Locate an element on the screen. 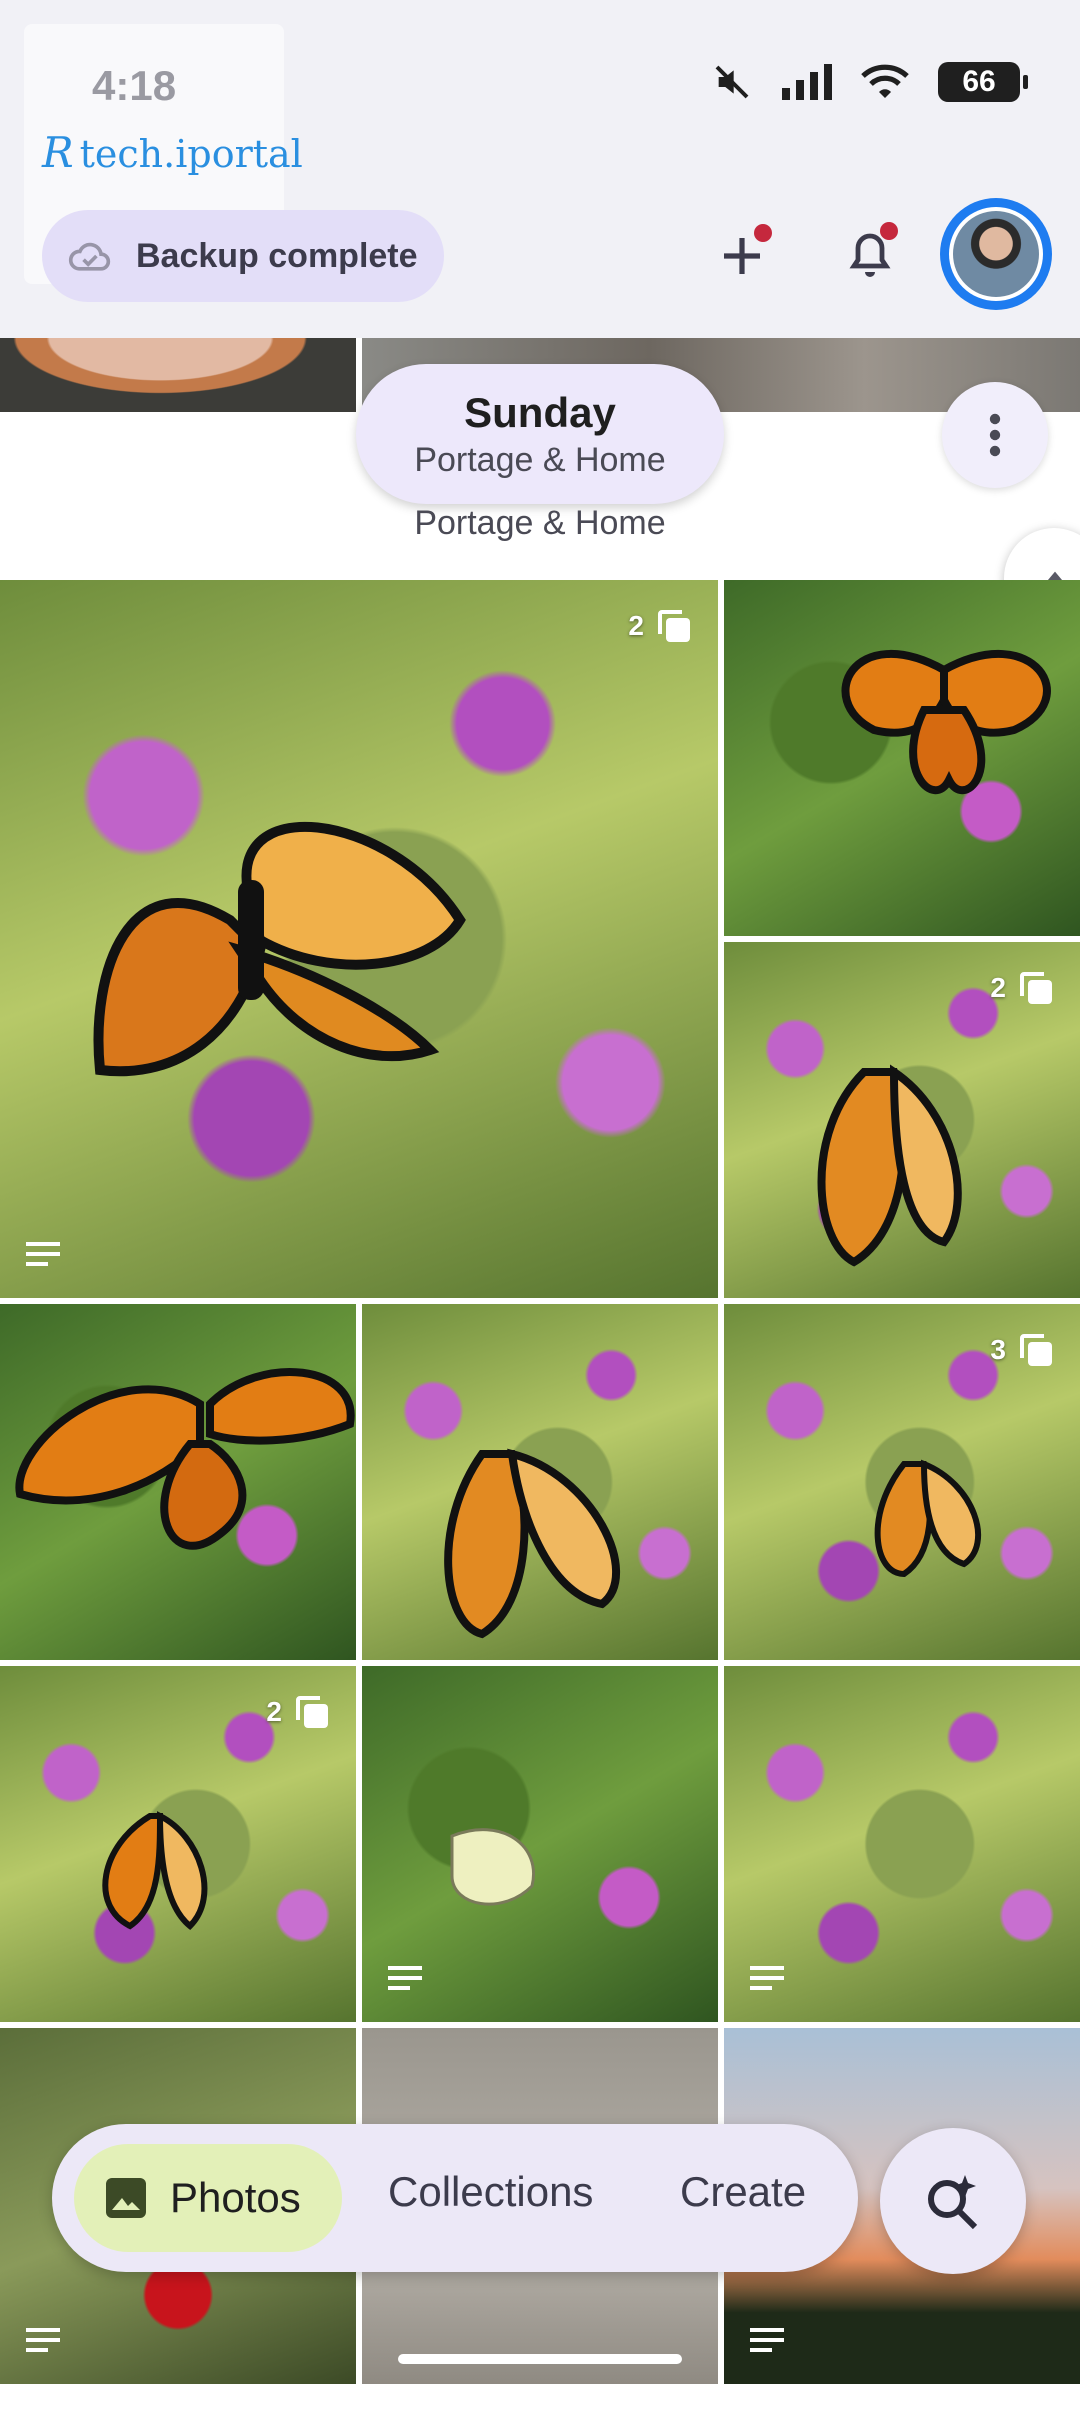  status-icons: 66 is located at coordinates (870, 82).